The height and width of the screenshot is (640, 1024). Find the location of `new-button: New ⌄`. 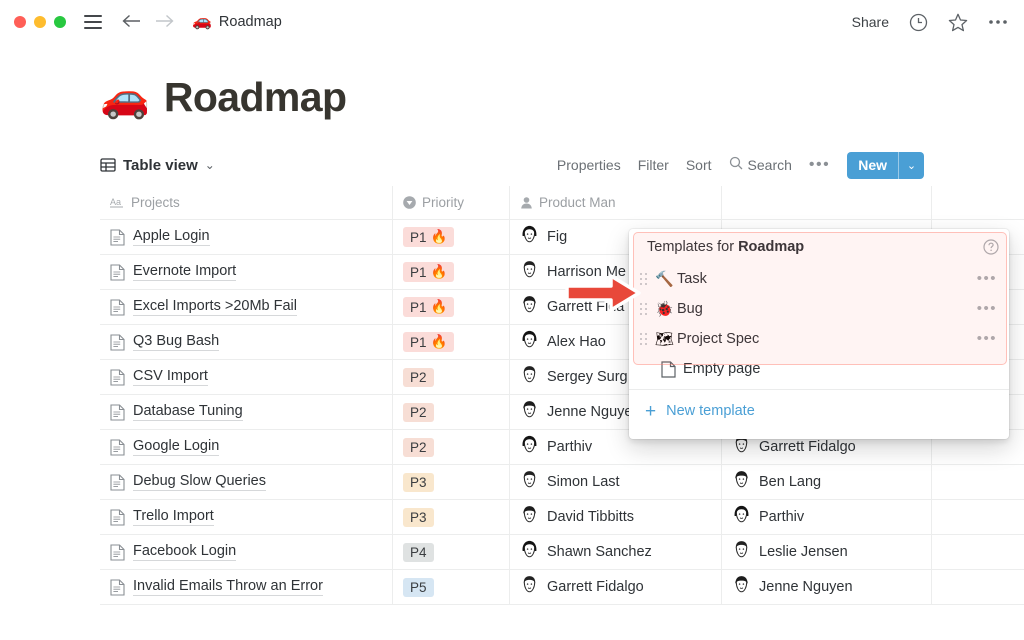

new-button: New ⌄ is located at coordinates (885, 165).